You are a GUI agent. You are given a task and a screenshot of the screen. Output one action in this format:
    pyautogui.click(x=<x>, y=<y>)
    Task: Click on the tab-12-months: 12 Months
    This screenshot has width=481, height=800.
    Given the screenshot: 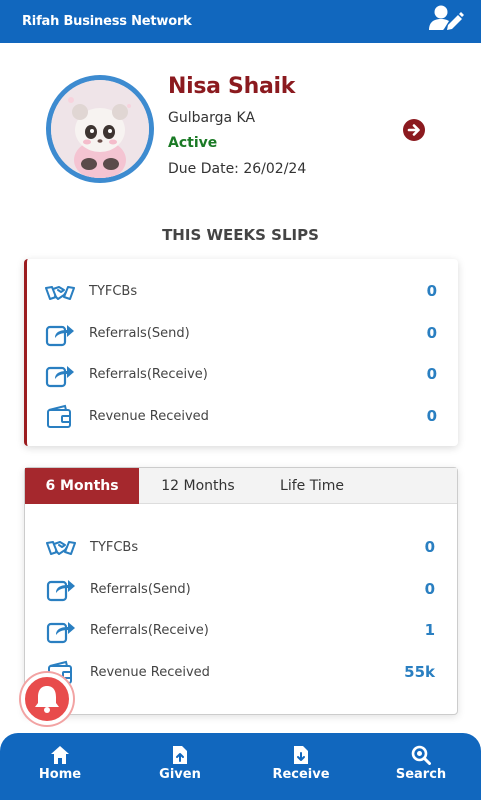 What is the action you would take?
    pyautogui.click(x=198, y=486)
    